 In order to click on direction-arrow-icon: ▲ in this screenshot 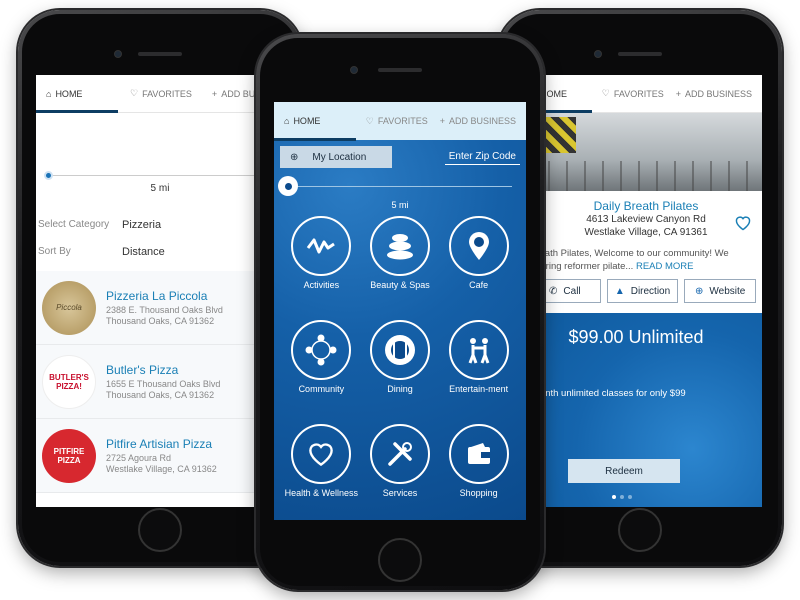, I will do `click(619, 291)`.